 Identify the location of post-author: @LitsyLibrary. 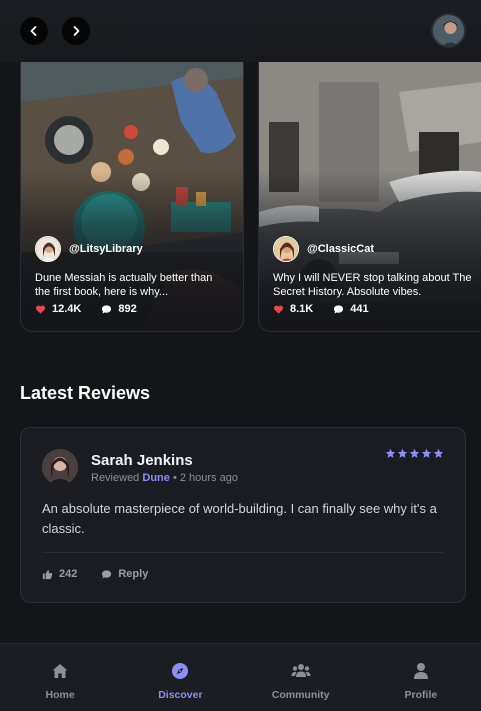
(89, 249).